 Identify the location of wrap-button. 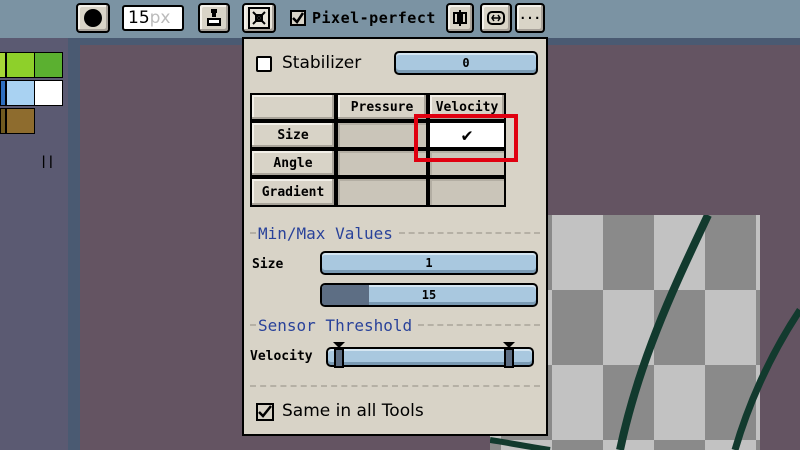
(496, 18).